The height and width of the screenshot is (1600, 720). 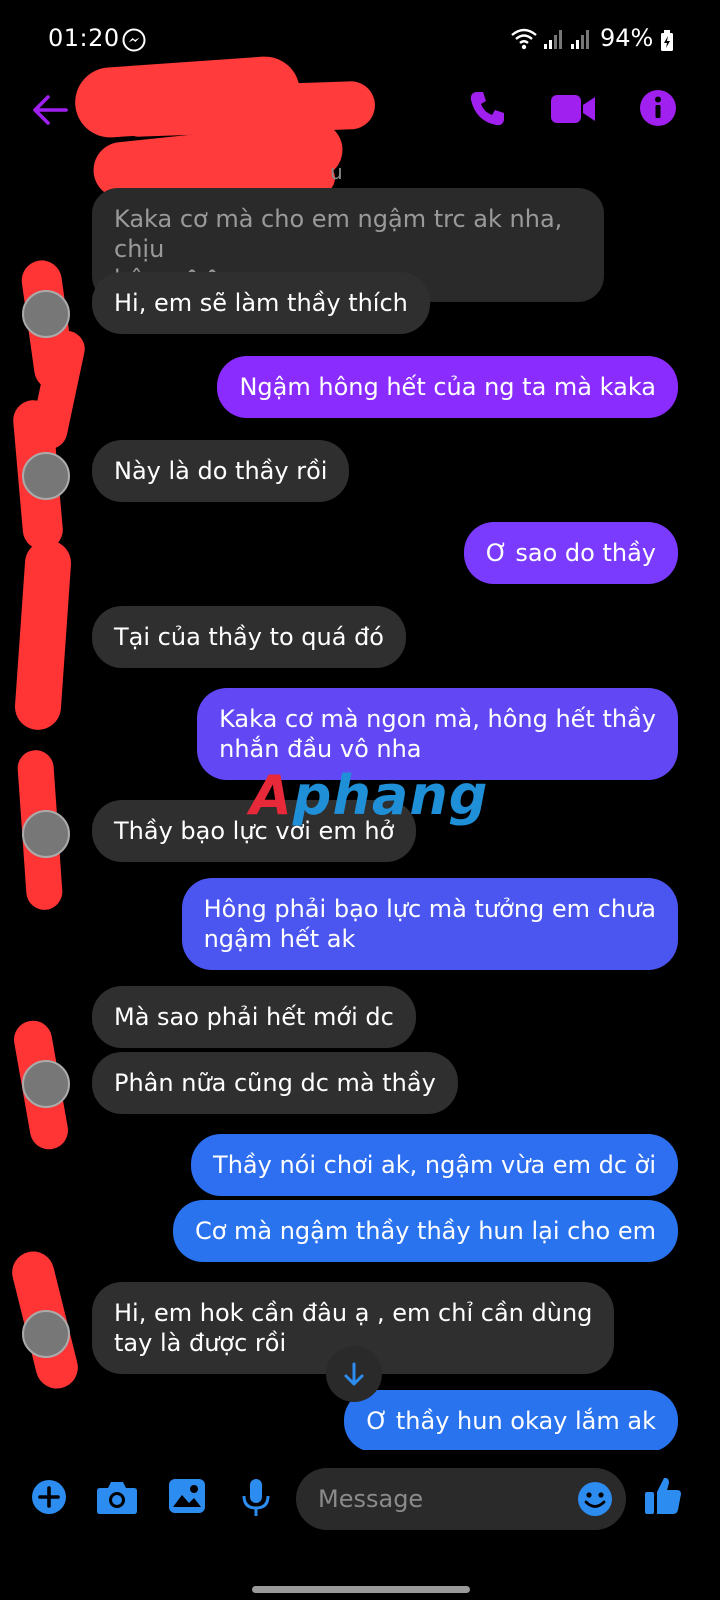 I want to click on battery-icon, so click(x=667, y=40).